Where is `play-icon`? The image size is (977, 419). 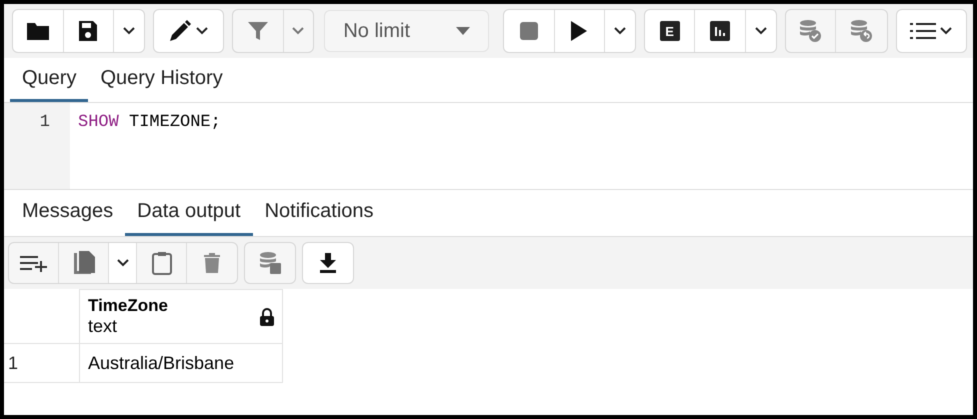
play-icon is located at coordinates (579, 31).